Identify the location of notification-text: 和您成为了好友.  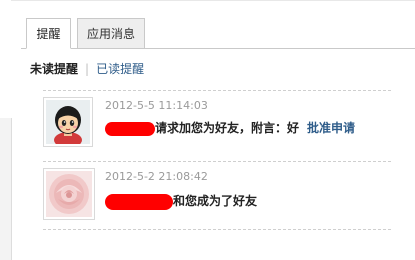
(181, 201).